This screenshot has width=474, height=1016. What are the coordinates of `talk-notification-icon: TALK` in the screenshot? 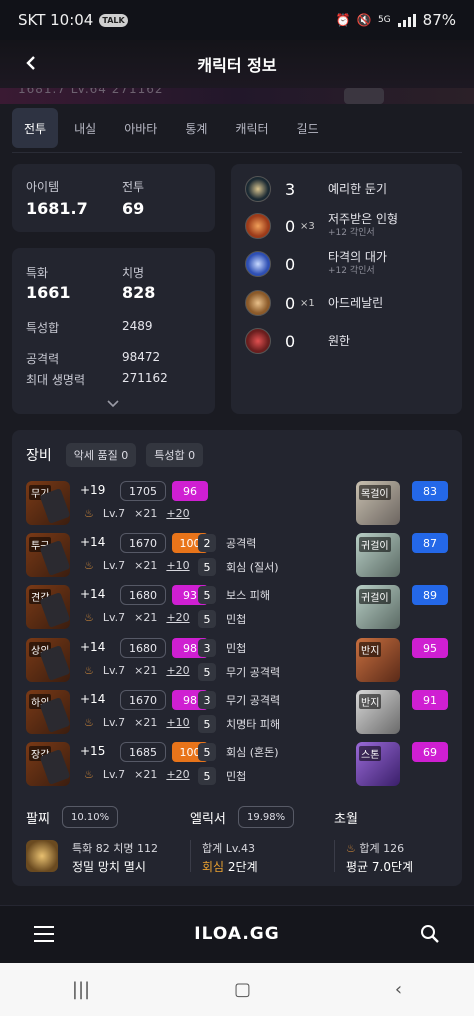 It's located at (113, 20).